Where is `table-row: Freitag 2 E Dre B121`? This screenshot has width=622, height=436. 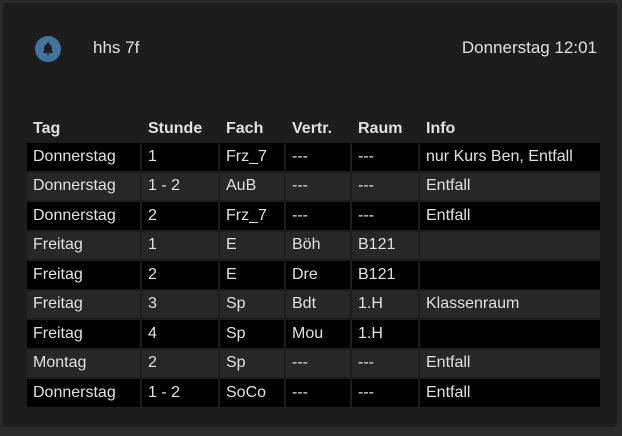 table-row: Freitag 2 E Dre B121 is located at coordinates (313, 275).